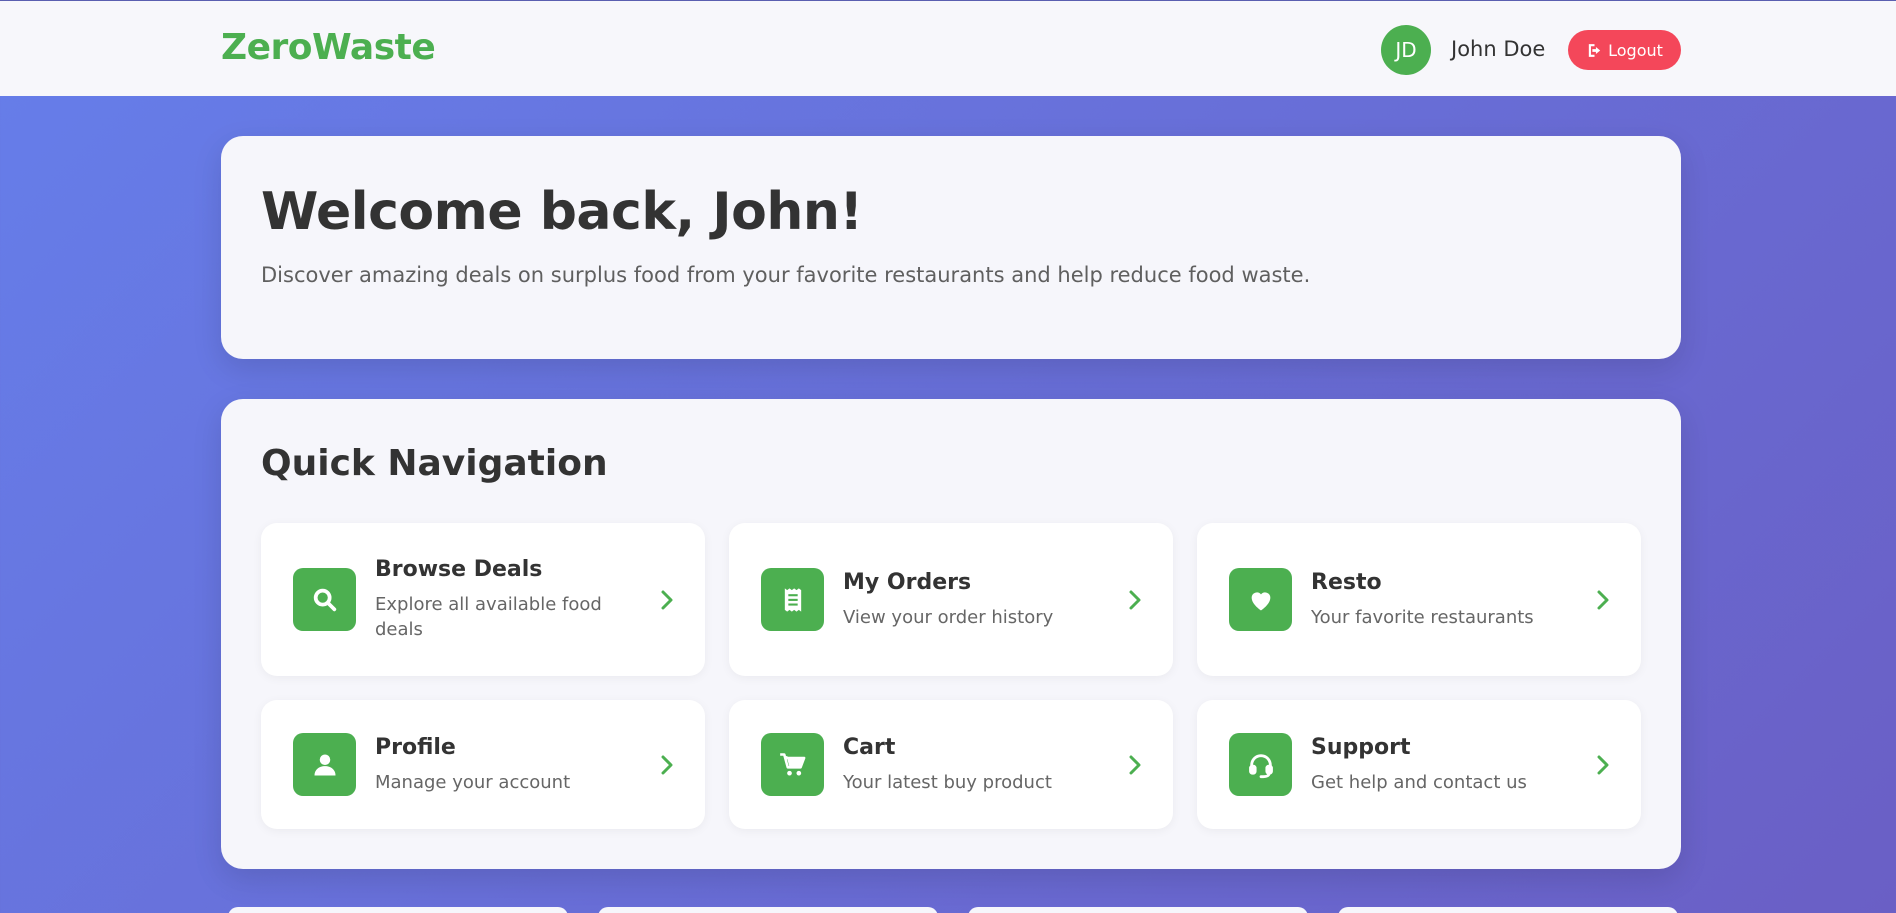 This screenshot has width=1896, height=913. I want to click on cart-icon, so click(792, 764).